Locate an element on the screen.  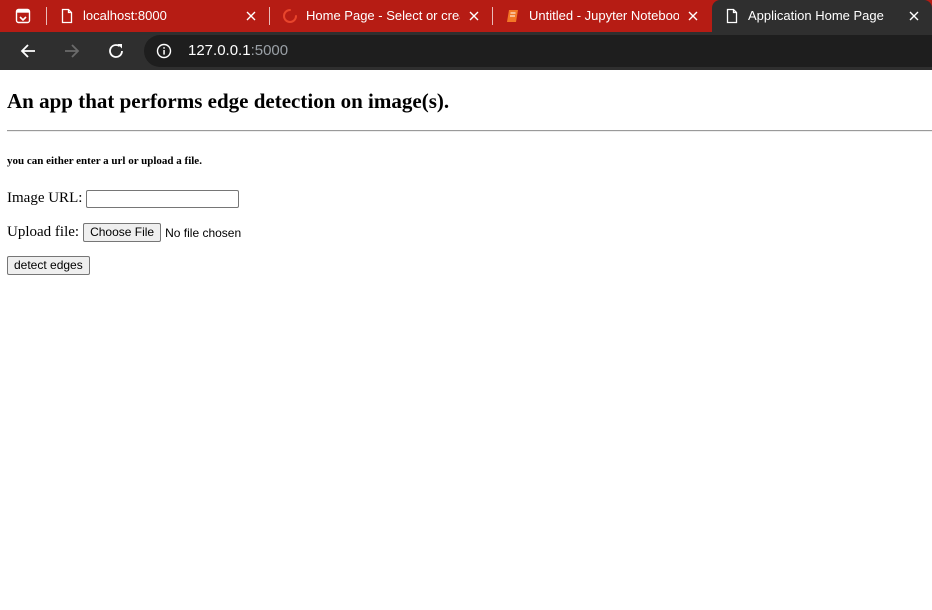
tab-jupyter-notebook: Untitled - Jupyter Notebook is located at coordinates (602, 16).